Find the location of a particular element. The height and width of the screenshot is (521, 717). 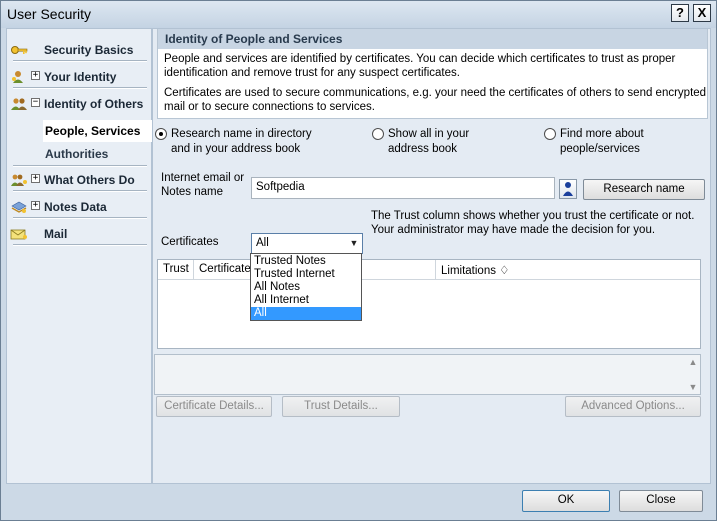

ok-button: OK is located at coordinates (566, 501).